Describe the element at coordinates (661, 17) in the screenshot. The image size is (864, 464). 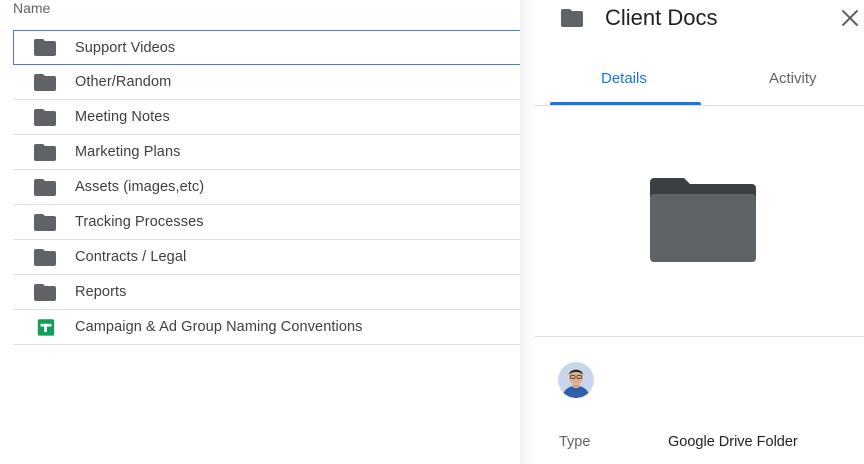
I see `details-title: Client Docs` at that location.